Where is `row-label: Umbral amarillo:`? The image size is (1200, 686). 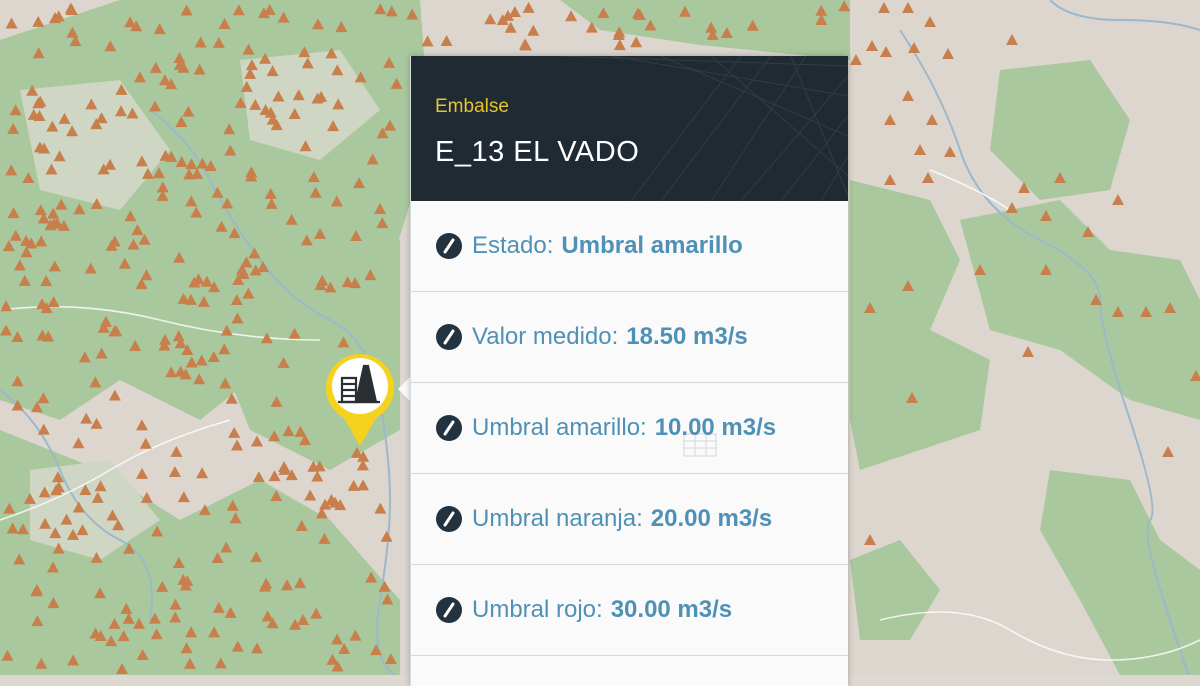
row-label: Umbral amarillo: is located at coordinates (559, 427).